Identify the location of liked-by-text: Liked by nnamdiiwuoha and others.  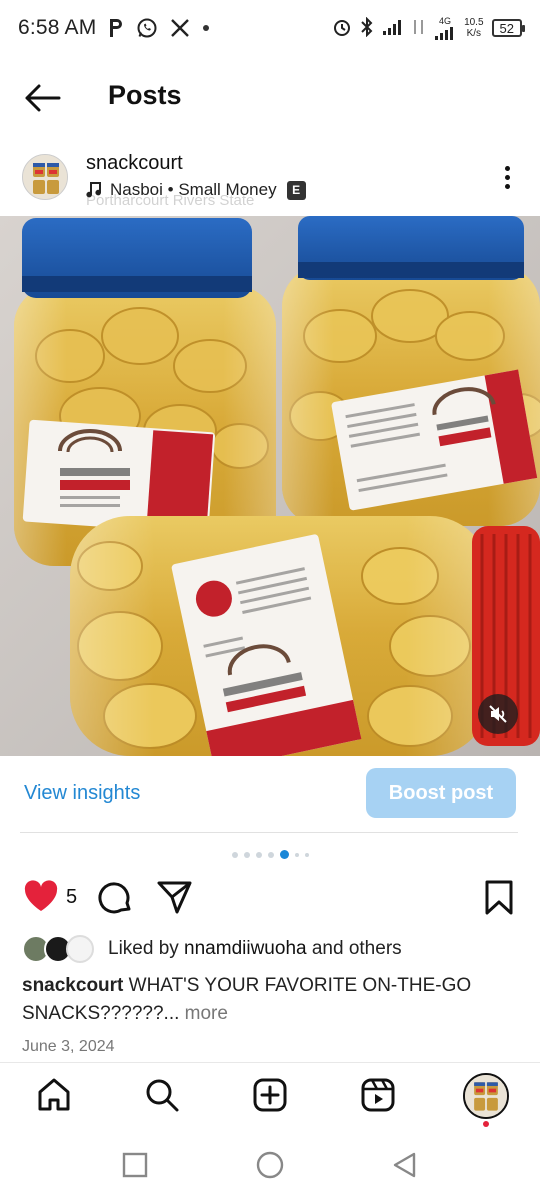
(255, 948).